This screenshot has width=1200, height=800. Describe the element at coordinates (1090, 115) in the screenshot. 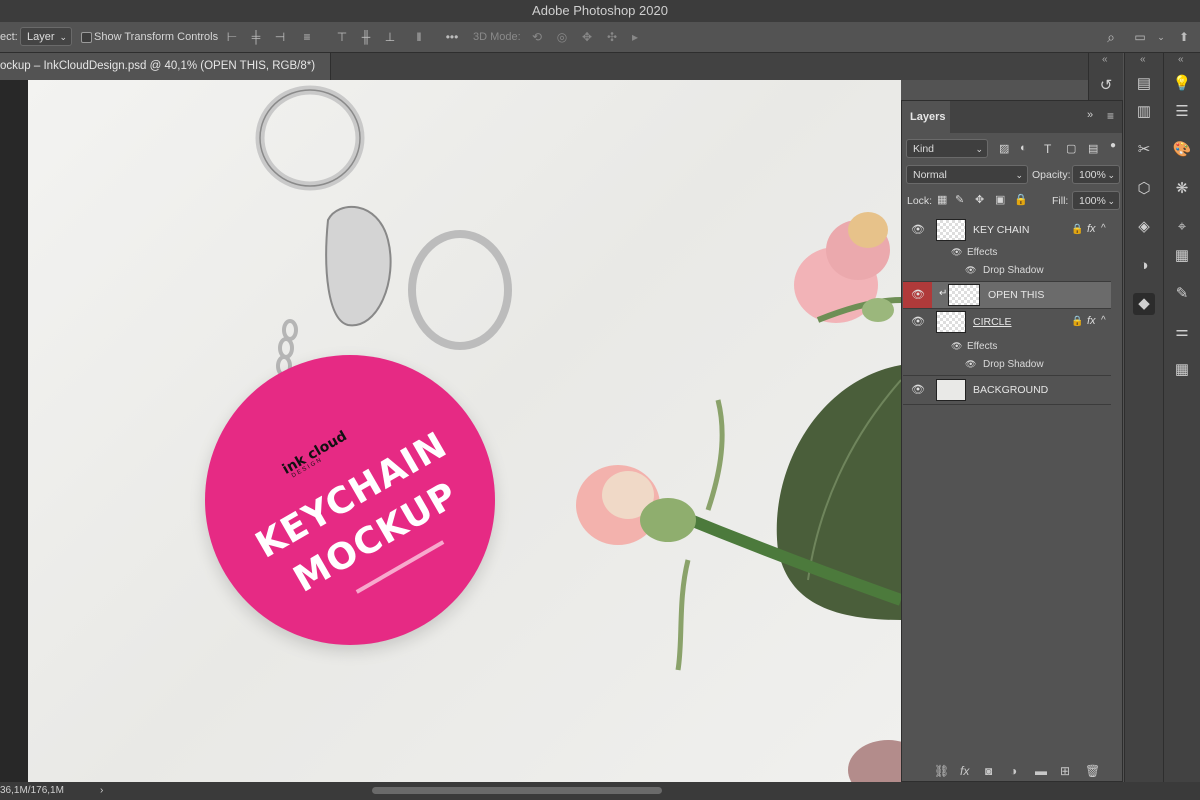

I see `collapse-panel-icon: »` at that location.